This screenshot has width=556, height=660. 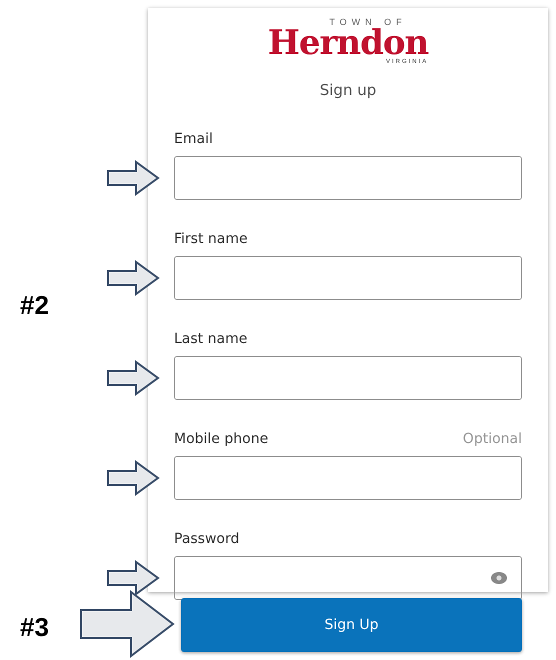 I want to click on sign-up-button: Sign Up, so click(x=351, y=625).